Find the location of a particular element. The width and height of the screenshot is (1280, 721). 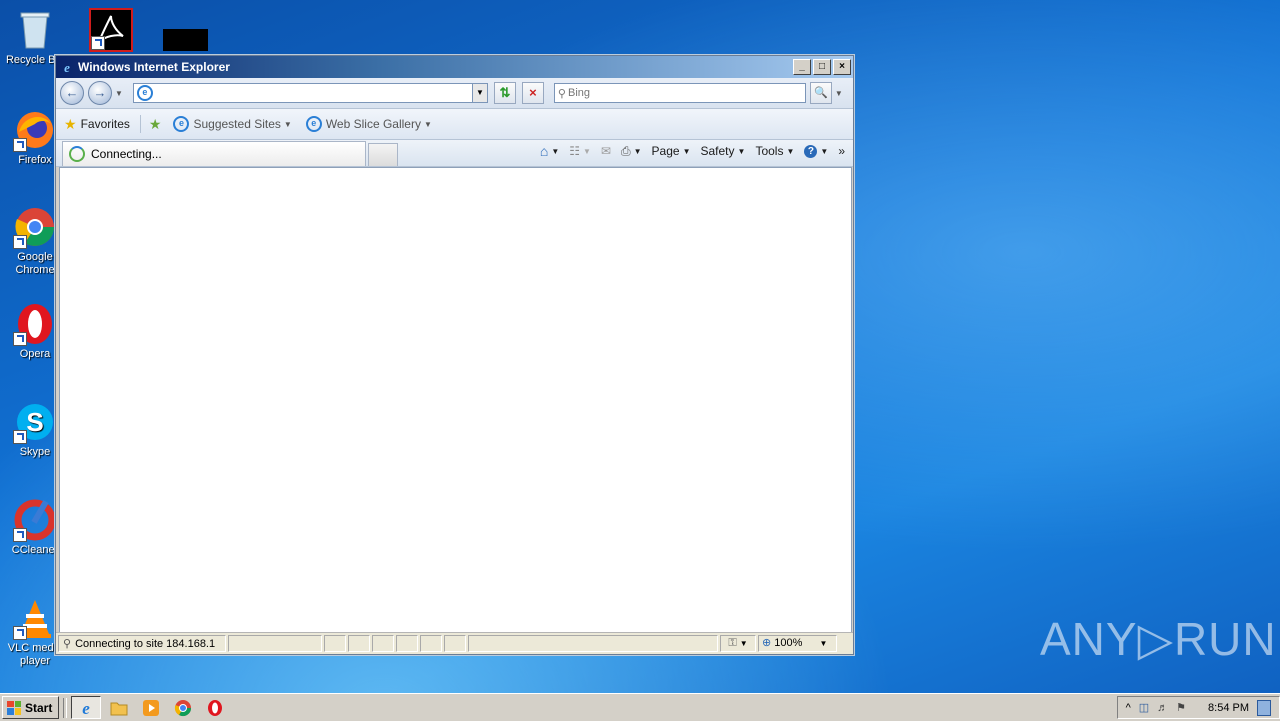

desktop-icon-black-file is located at coordinates (185, 40).